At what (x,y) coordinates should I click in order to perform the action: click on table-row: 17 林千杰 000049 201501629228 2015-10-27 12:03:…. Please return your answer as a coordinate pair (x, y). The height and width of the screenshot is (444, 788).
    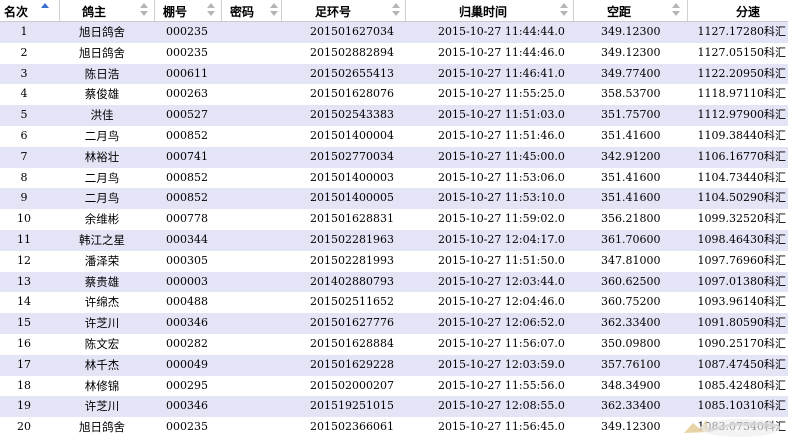
    Looking at the image, I should click on (394, 365).